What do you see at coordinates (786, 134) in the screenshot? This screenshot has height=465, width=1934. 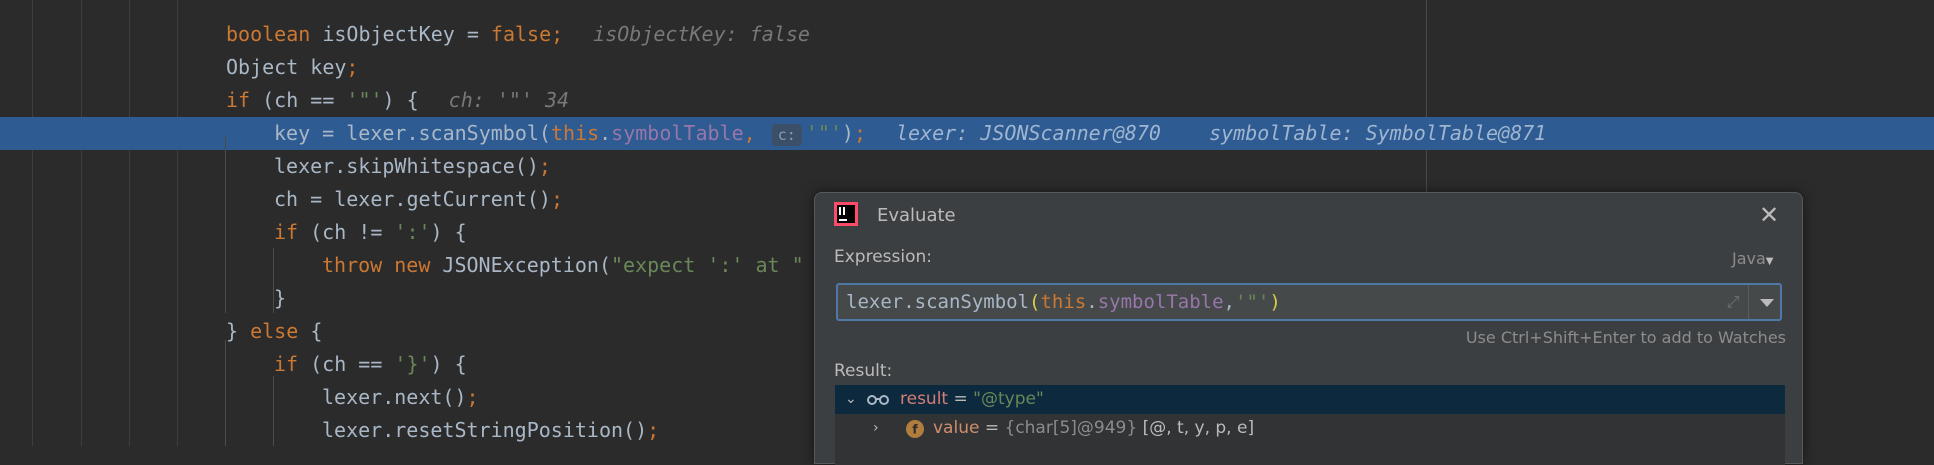 I see `parameter-hint: c:` at bounding box center [786, 134].